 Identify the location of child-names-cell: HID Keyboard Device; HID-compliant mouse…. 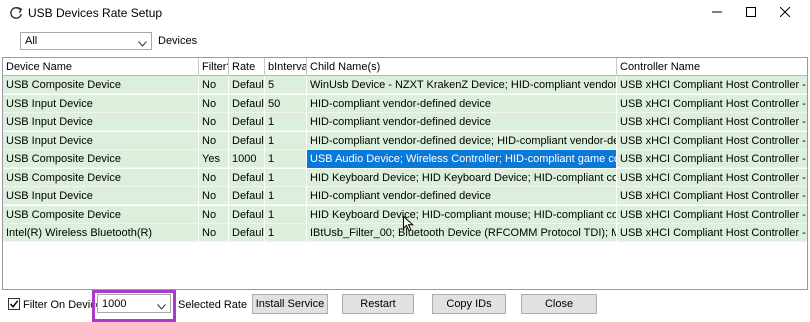
(462, 214).